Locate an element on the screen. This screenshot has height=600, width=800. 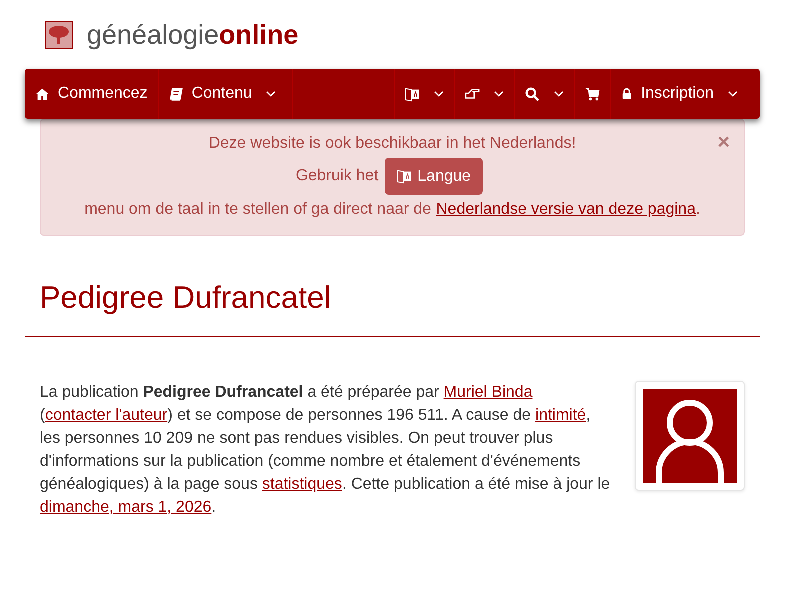
alert-text: Nederlandse versie van deze pagina. is located at coordinates (568, 209).